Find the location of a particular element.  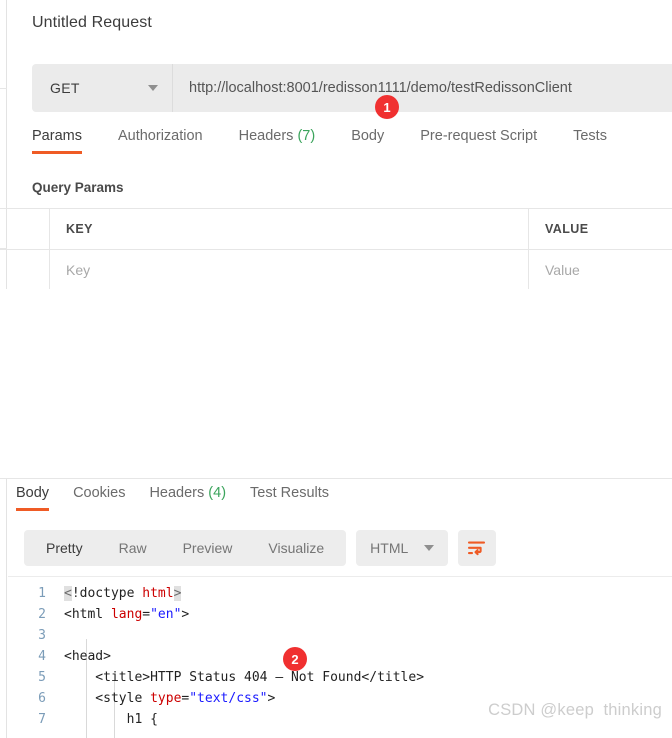

param-key-input: Key is located at coordinates (289, 270).